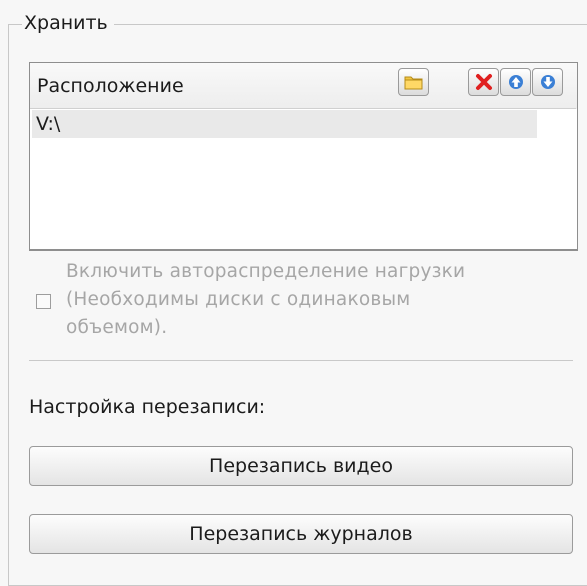 This screenshot has width=587, height=586. I want to click on overwrite-settings-label: Настройка перезаписи:, so click(147, 407).